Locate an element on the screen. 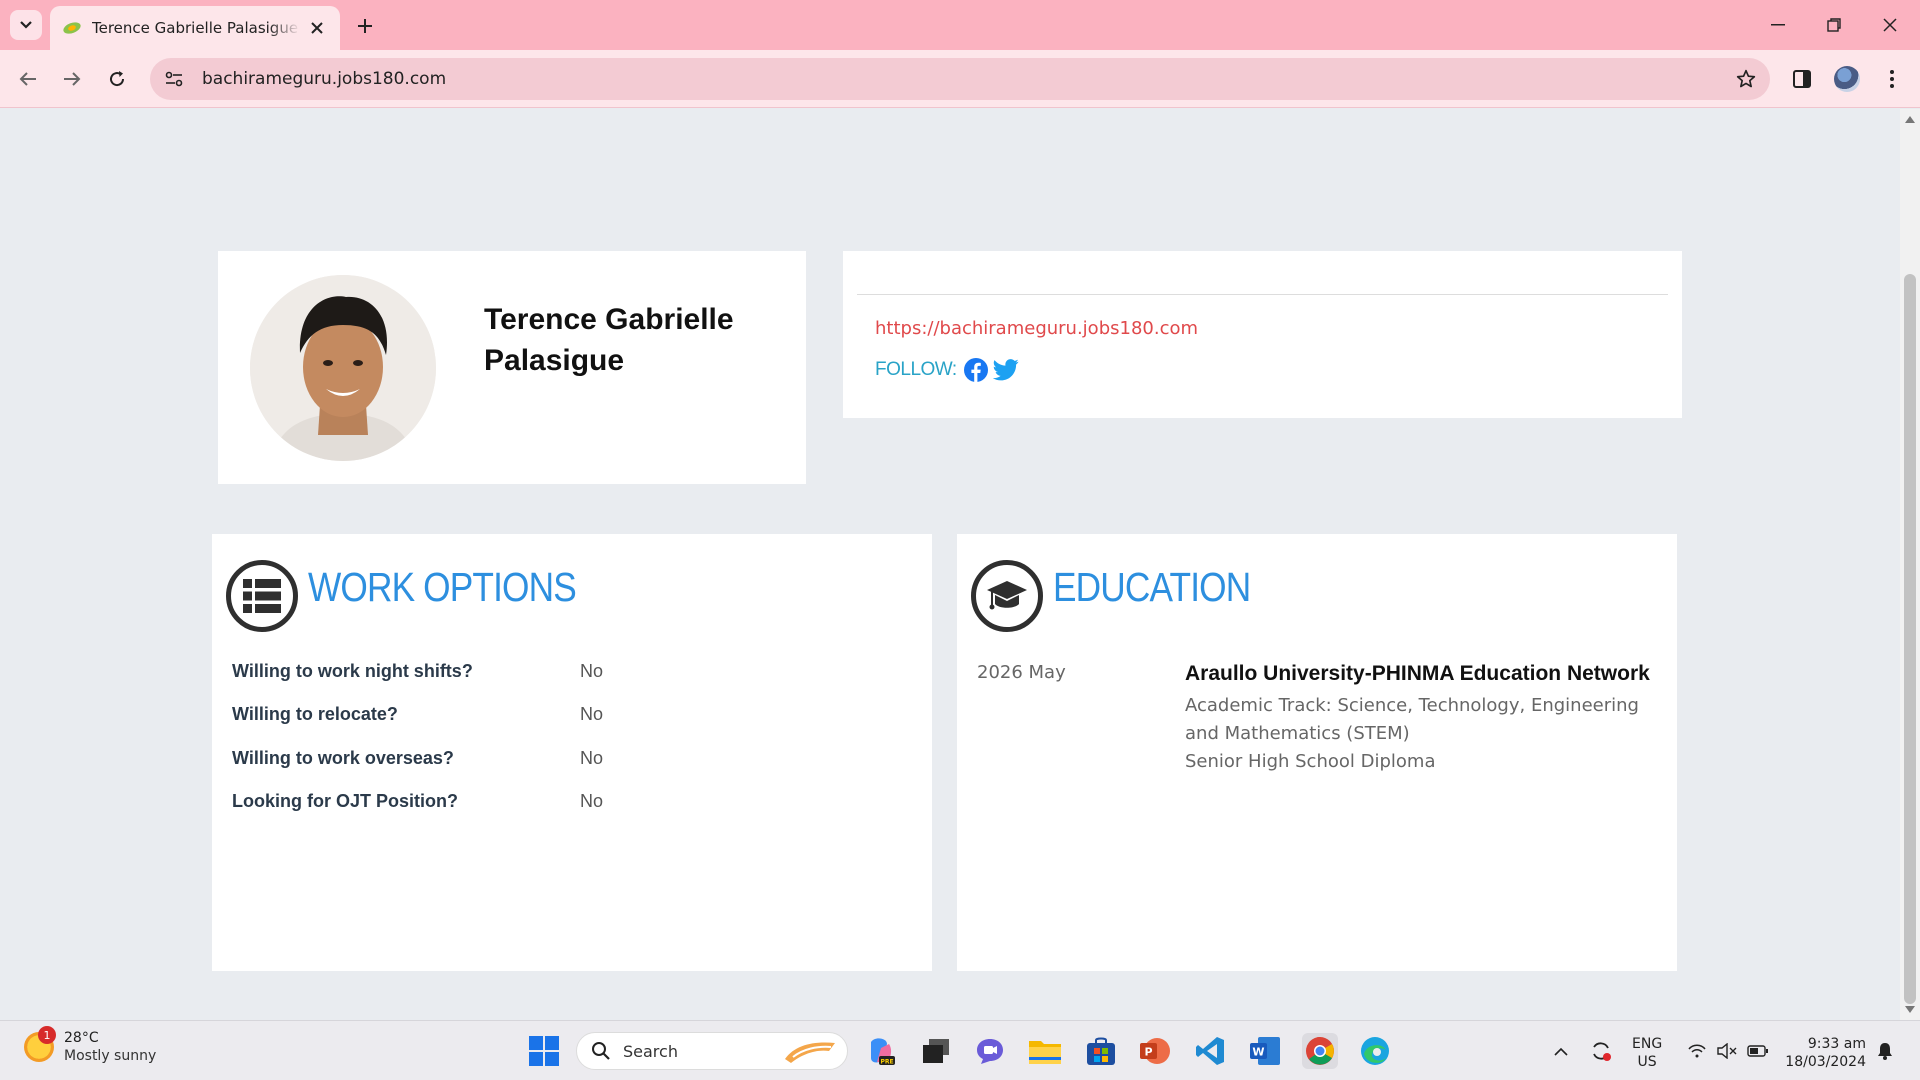 Image resolution: width=1920 pixels, height=1080 pixels. scroll-down-arrow is located at coordinates (1910, 1009).